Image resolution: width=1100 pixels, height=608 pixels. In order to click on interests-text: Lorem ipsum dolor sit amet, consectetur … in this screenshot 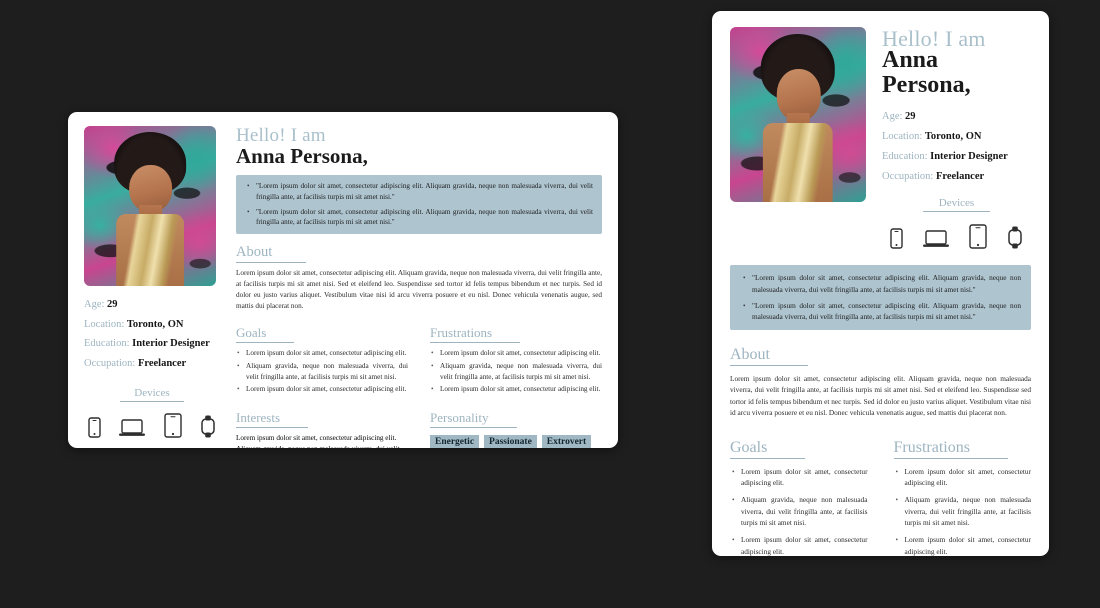, I will do `click(317, 441)`.